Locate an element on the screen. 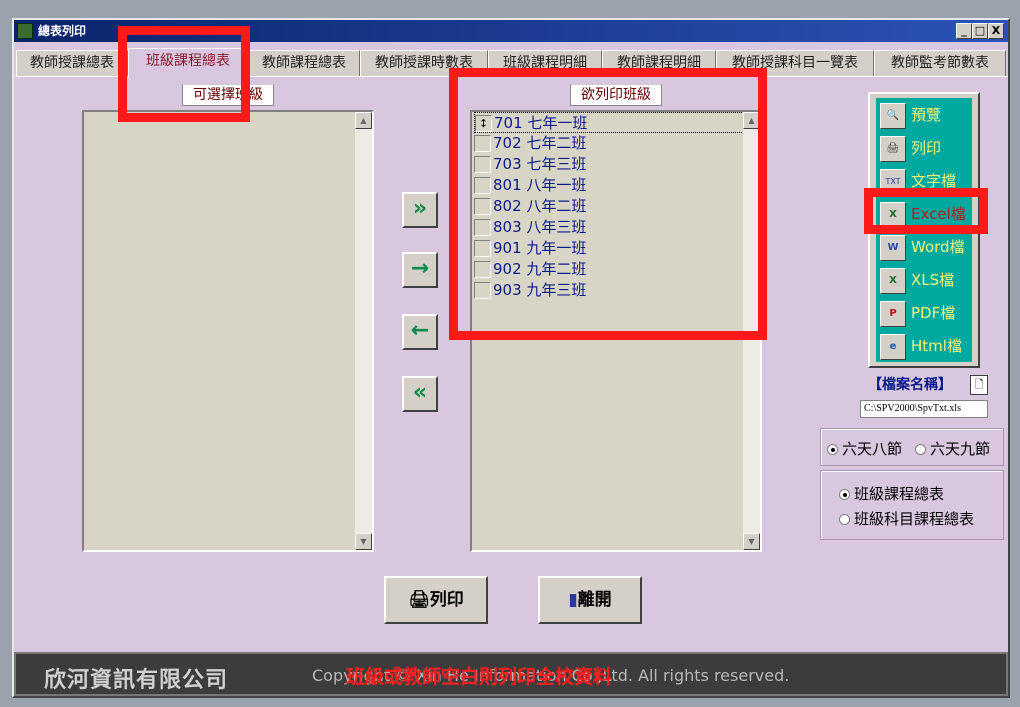 Image resolution: width=1020 pixels, height=707 pixels. exit-label: 離開 is located at coordinates (594, 600).